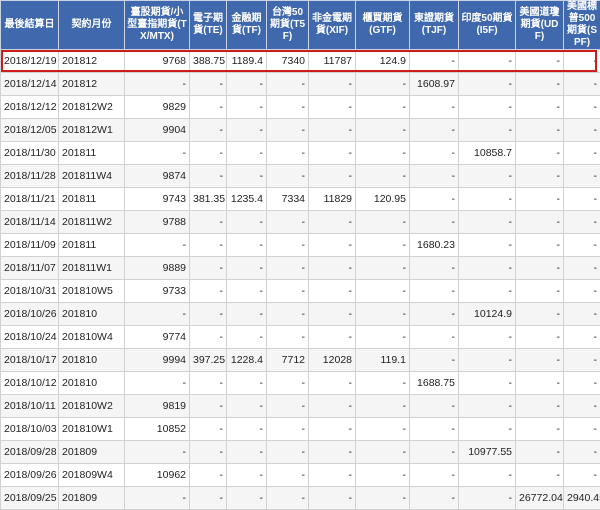 This screenshot has width=600, height=510. Describe the element at coordinates (383, 360) in the screenshot. I see `price-cell: 119.1` at that location.